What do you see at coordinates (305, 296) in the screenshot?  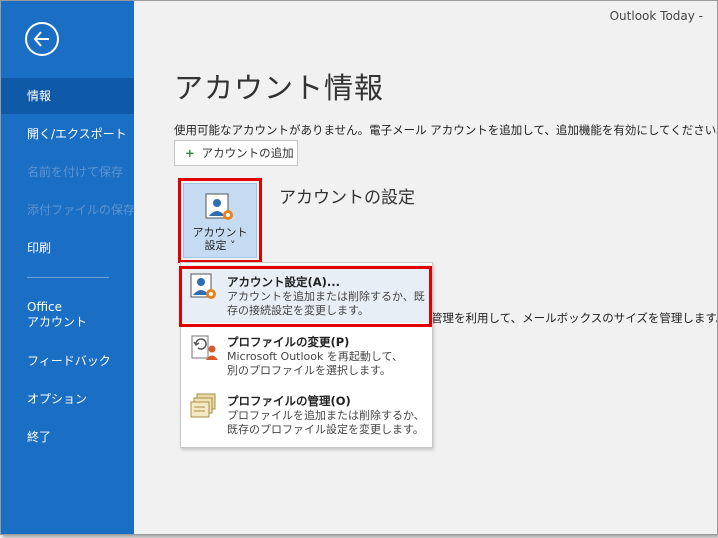 I see `highlight-box-account-settings-menu` at bounding box center [305, 296].